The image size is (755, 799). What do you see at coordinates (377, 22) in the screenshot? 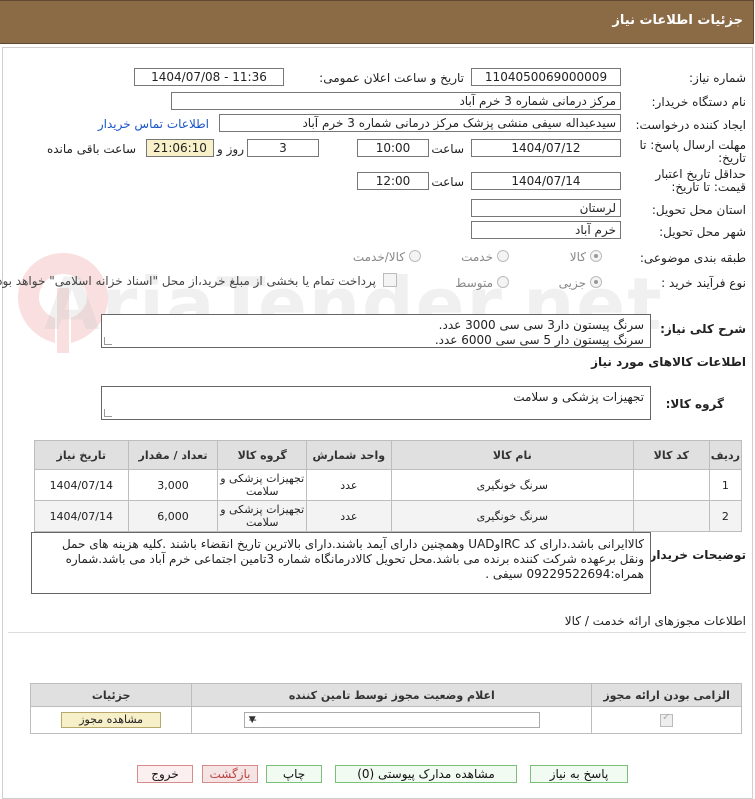
I see `page-header: جزئیات اطلاعات نیاز` at bounding box center [377, 22].